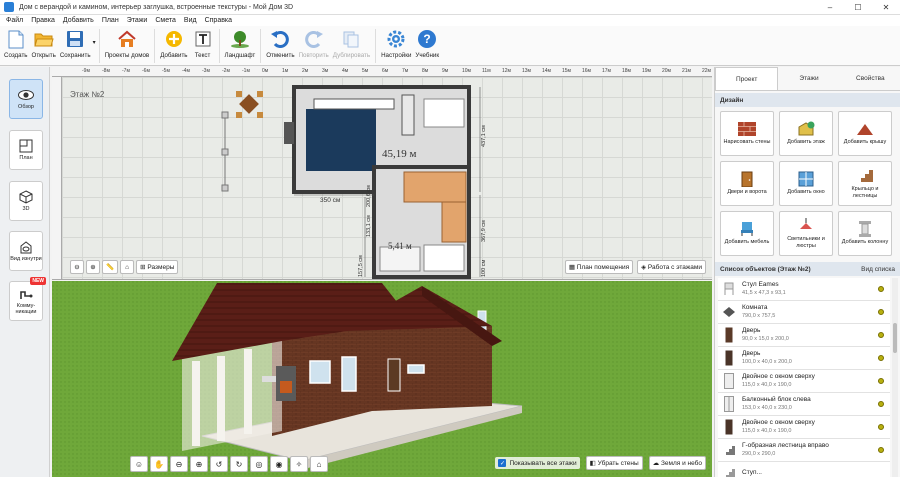 This screenshot has width=900, height=477. What do you see at coordinates (110, 267) in the screenshot?
I see `ruler-tool-button: 📏` at bounding box center [110, 267].